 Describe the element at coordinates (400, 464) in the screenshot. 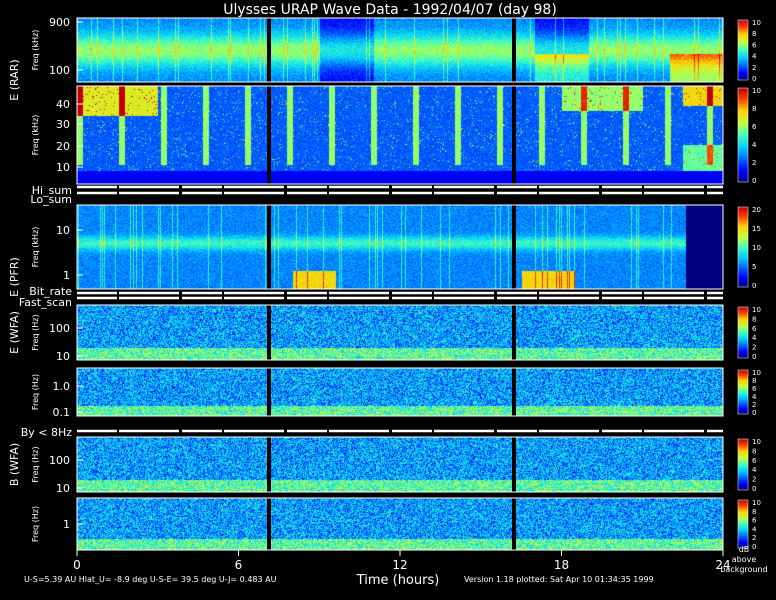

I see `spectrogram-wfa-b-high` at that location.